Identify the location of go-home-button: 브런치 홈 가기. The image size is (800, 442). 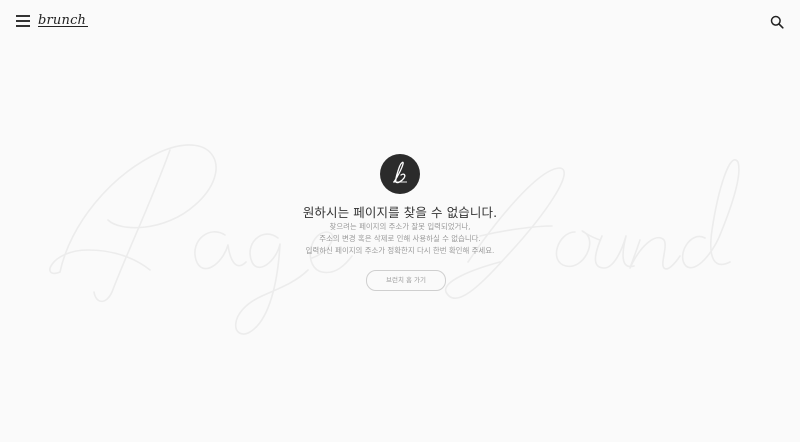
(406, 280).